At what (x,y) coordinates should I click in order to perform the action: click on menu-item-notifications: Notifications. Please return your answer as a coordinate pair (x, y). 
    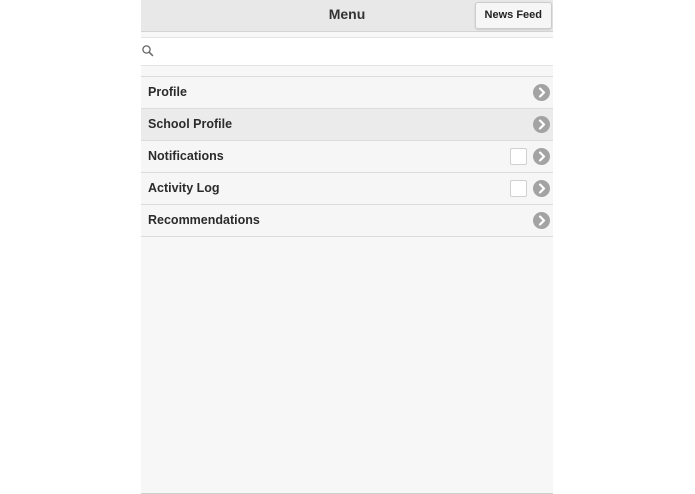
    Looking at the image, I should click on (347, 157).